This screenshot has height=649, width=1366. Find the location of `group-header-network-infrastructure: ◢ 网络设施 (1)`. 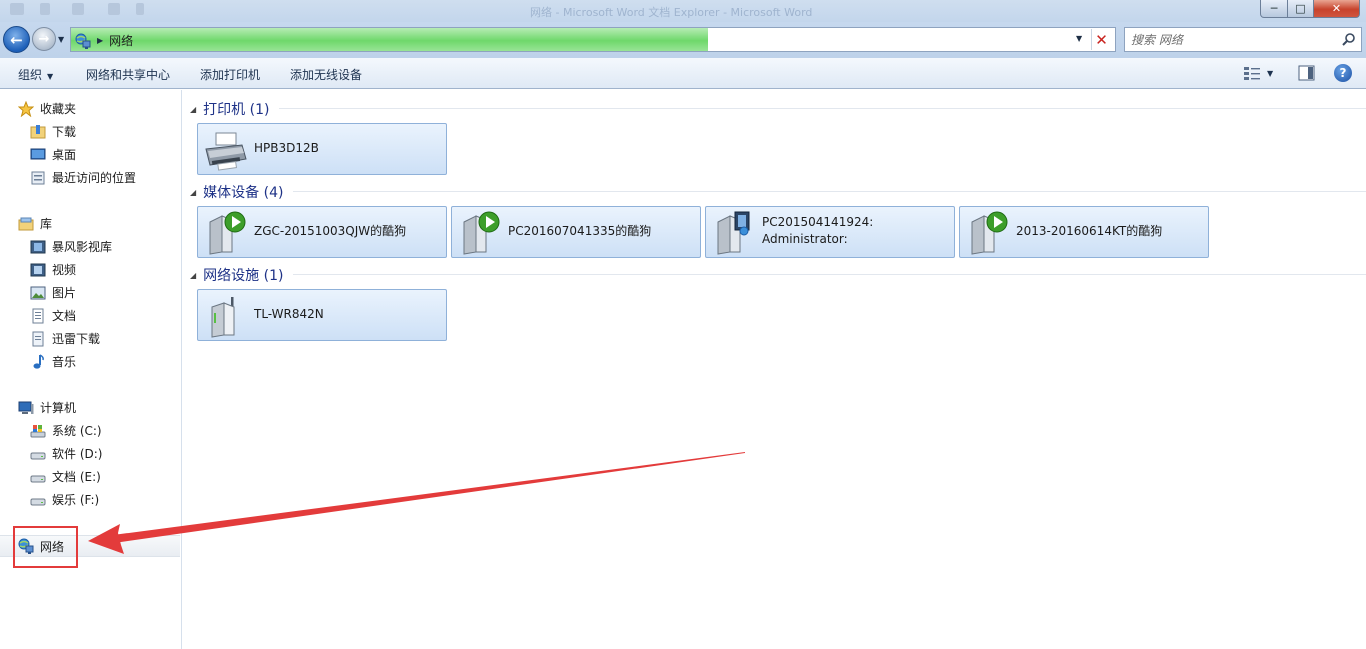

group-header-network-infrastructure: ◢ 网络设施 (1) is located at coordinates (236, 275).